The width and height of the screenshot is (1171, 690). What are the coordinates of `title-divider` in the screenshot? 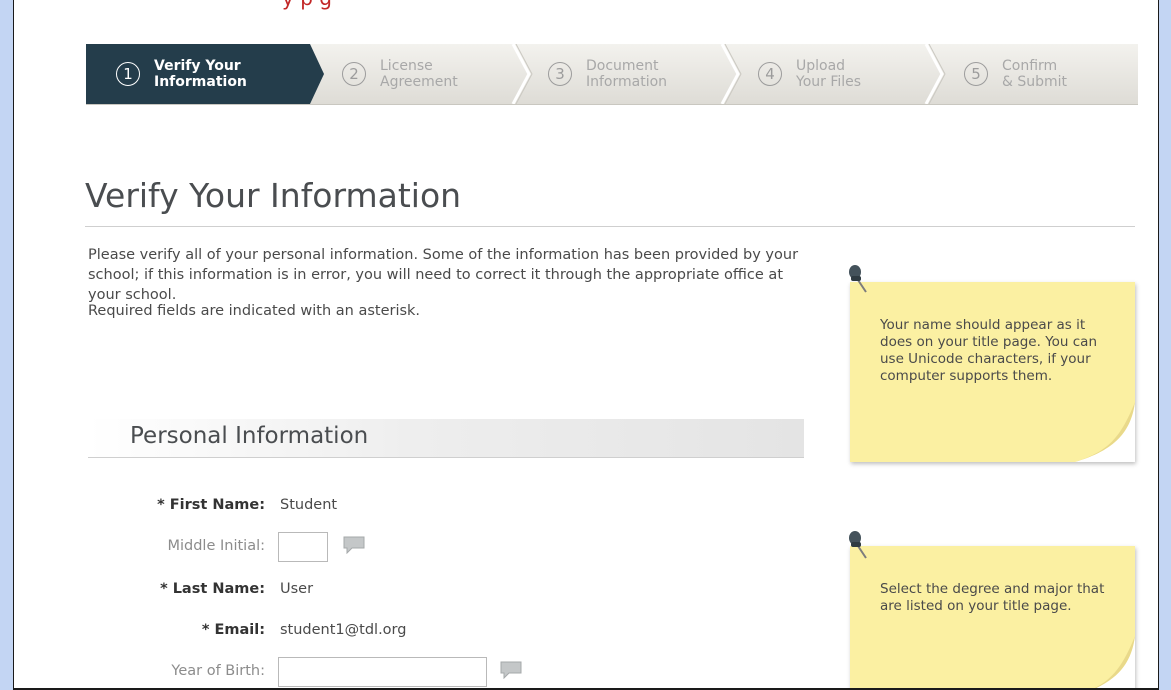 It's located at (610, 226).